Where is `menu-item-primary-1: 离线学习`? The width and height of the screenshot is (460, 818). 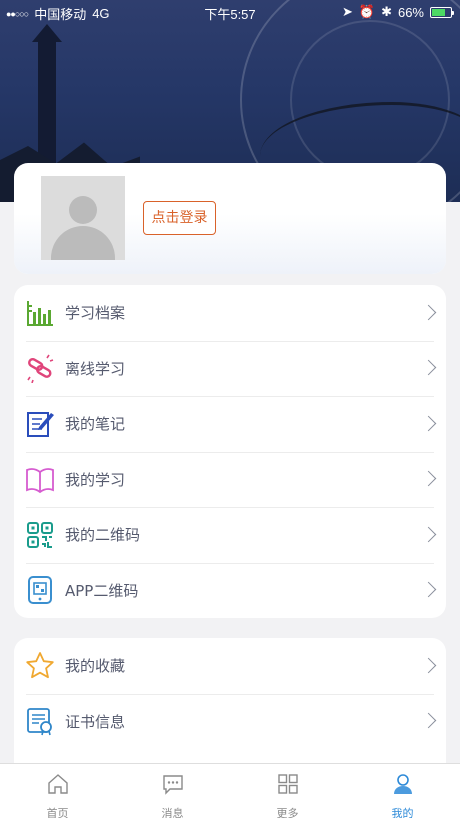 menu-item-primary-1: 离线学习 is located at coordinates (230, 368).